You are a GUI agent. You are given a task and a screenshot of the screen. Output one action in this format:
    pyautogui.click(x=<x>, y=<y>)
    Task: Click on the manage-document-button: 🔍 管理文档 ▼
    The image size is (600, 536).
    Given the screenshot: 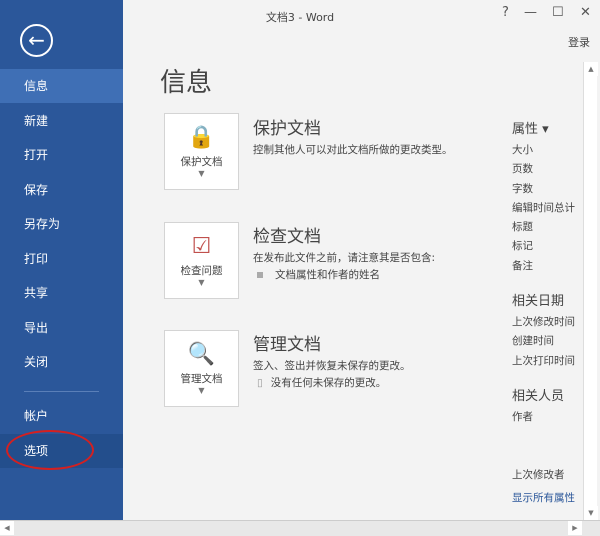 What is the action you would take?
    pyautogui.click(x=201, y=368)
    